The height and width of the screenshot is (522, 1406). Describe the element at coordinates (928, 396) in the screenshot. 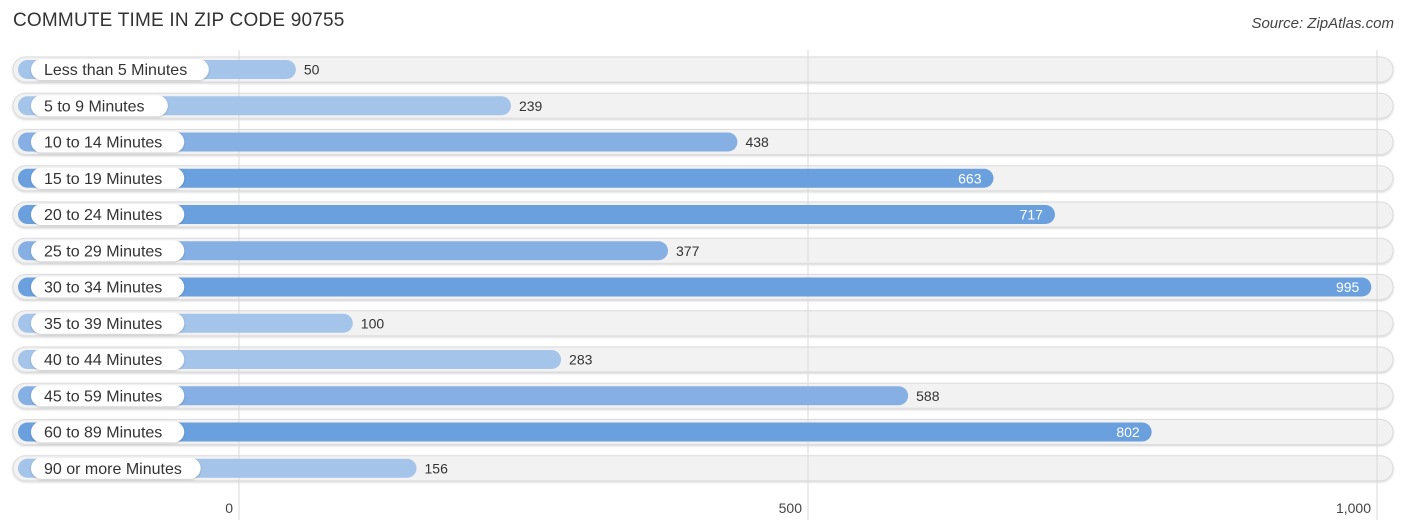

I see `value-label: 588` at that location.